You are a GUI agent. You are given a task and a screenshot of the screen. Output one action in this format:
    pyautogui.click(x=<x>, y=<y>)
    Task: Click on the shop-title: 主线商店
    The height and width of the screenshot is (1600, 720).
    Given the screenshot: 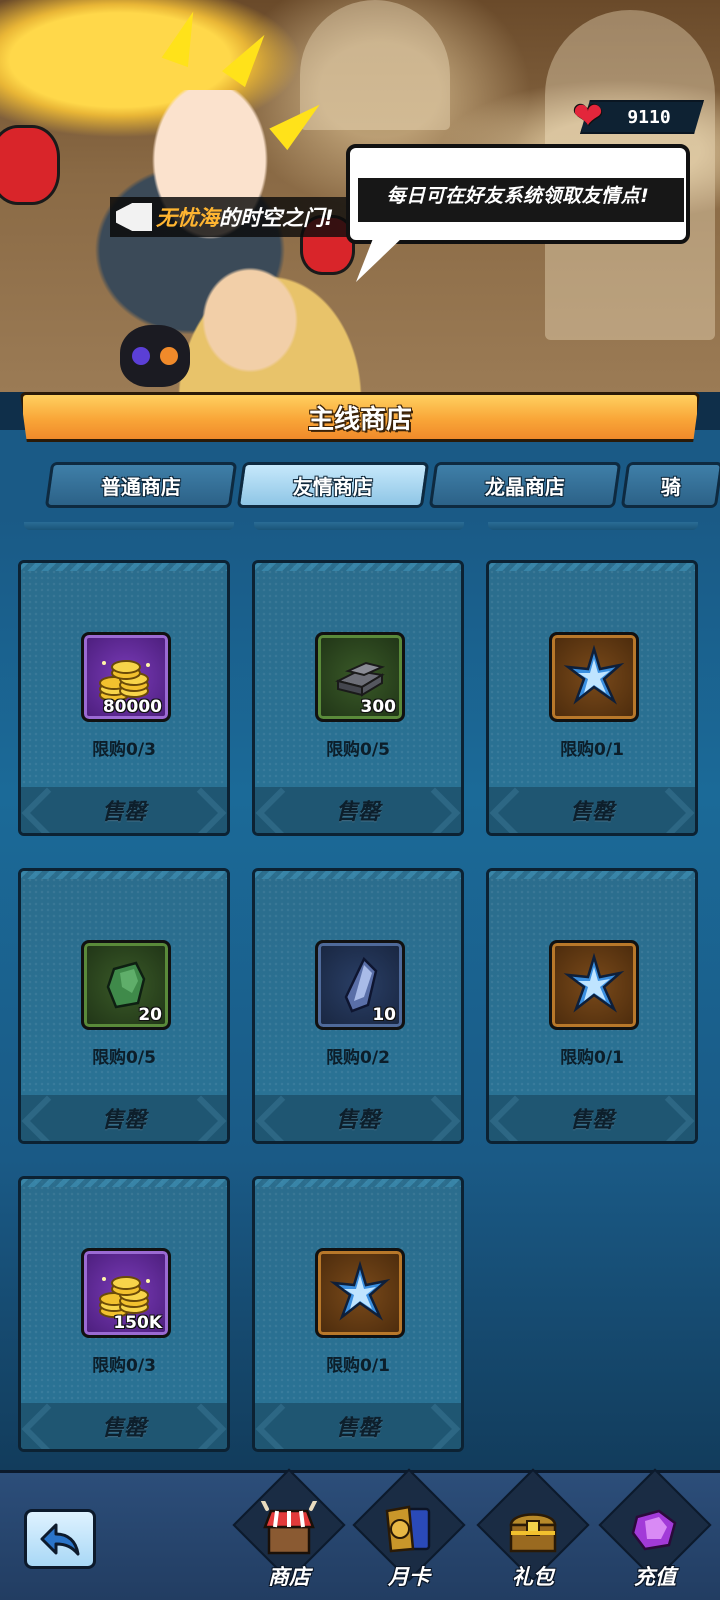 What is the action you would take?
    pyautogui.click(x=359, y=419)
    